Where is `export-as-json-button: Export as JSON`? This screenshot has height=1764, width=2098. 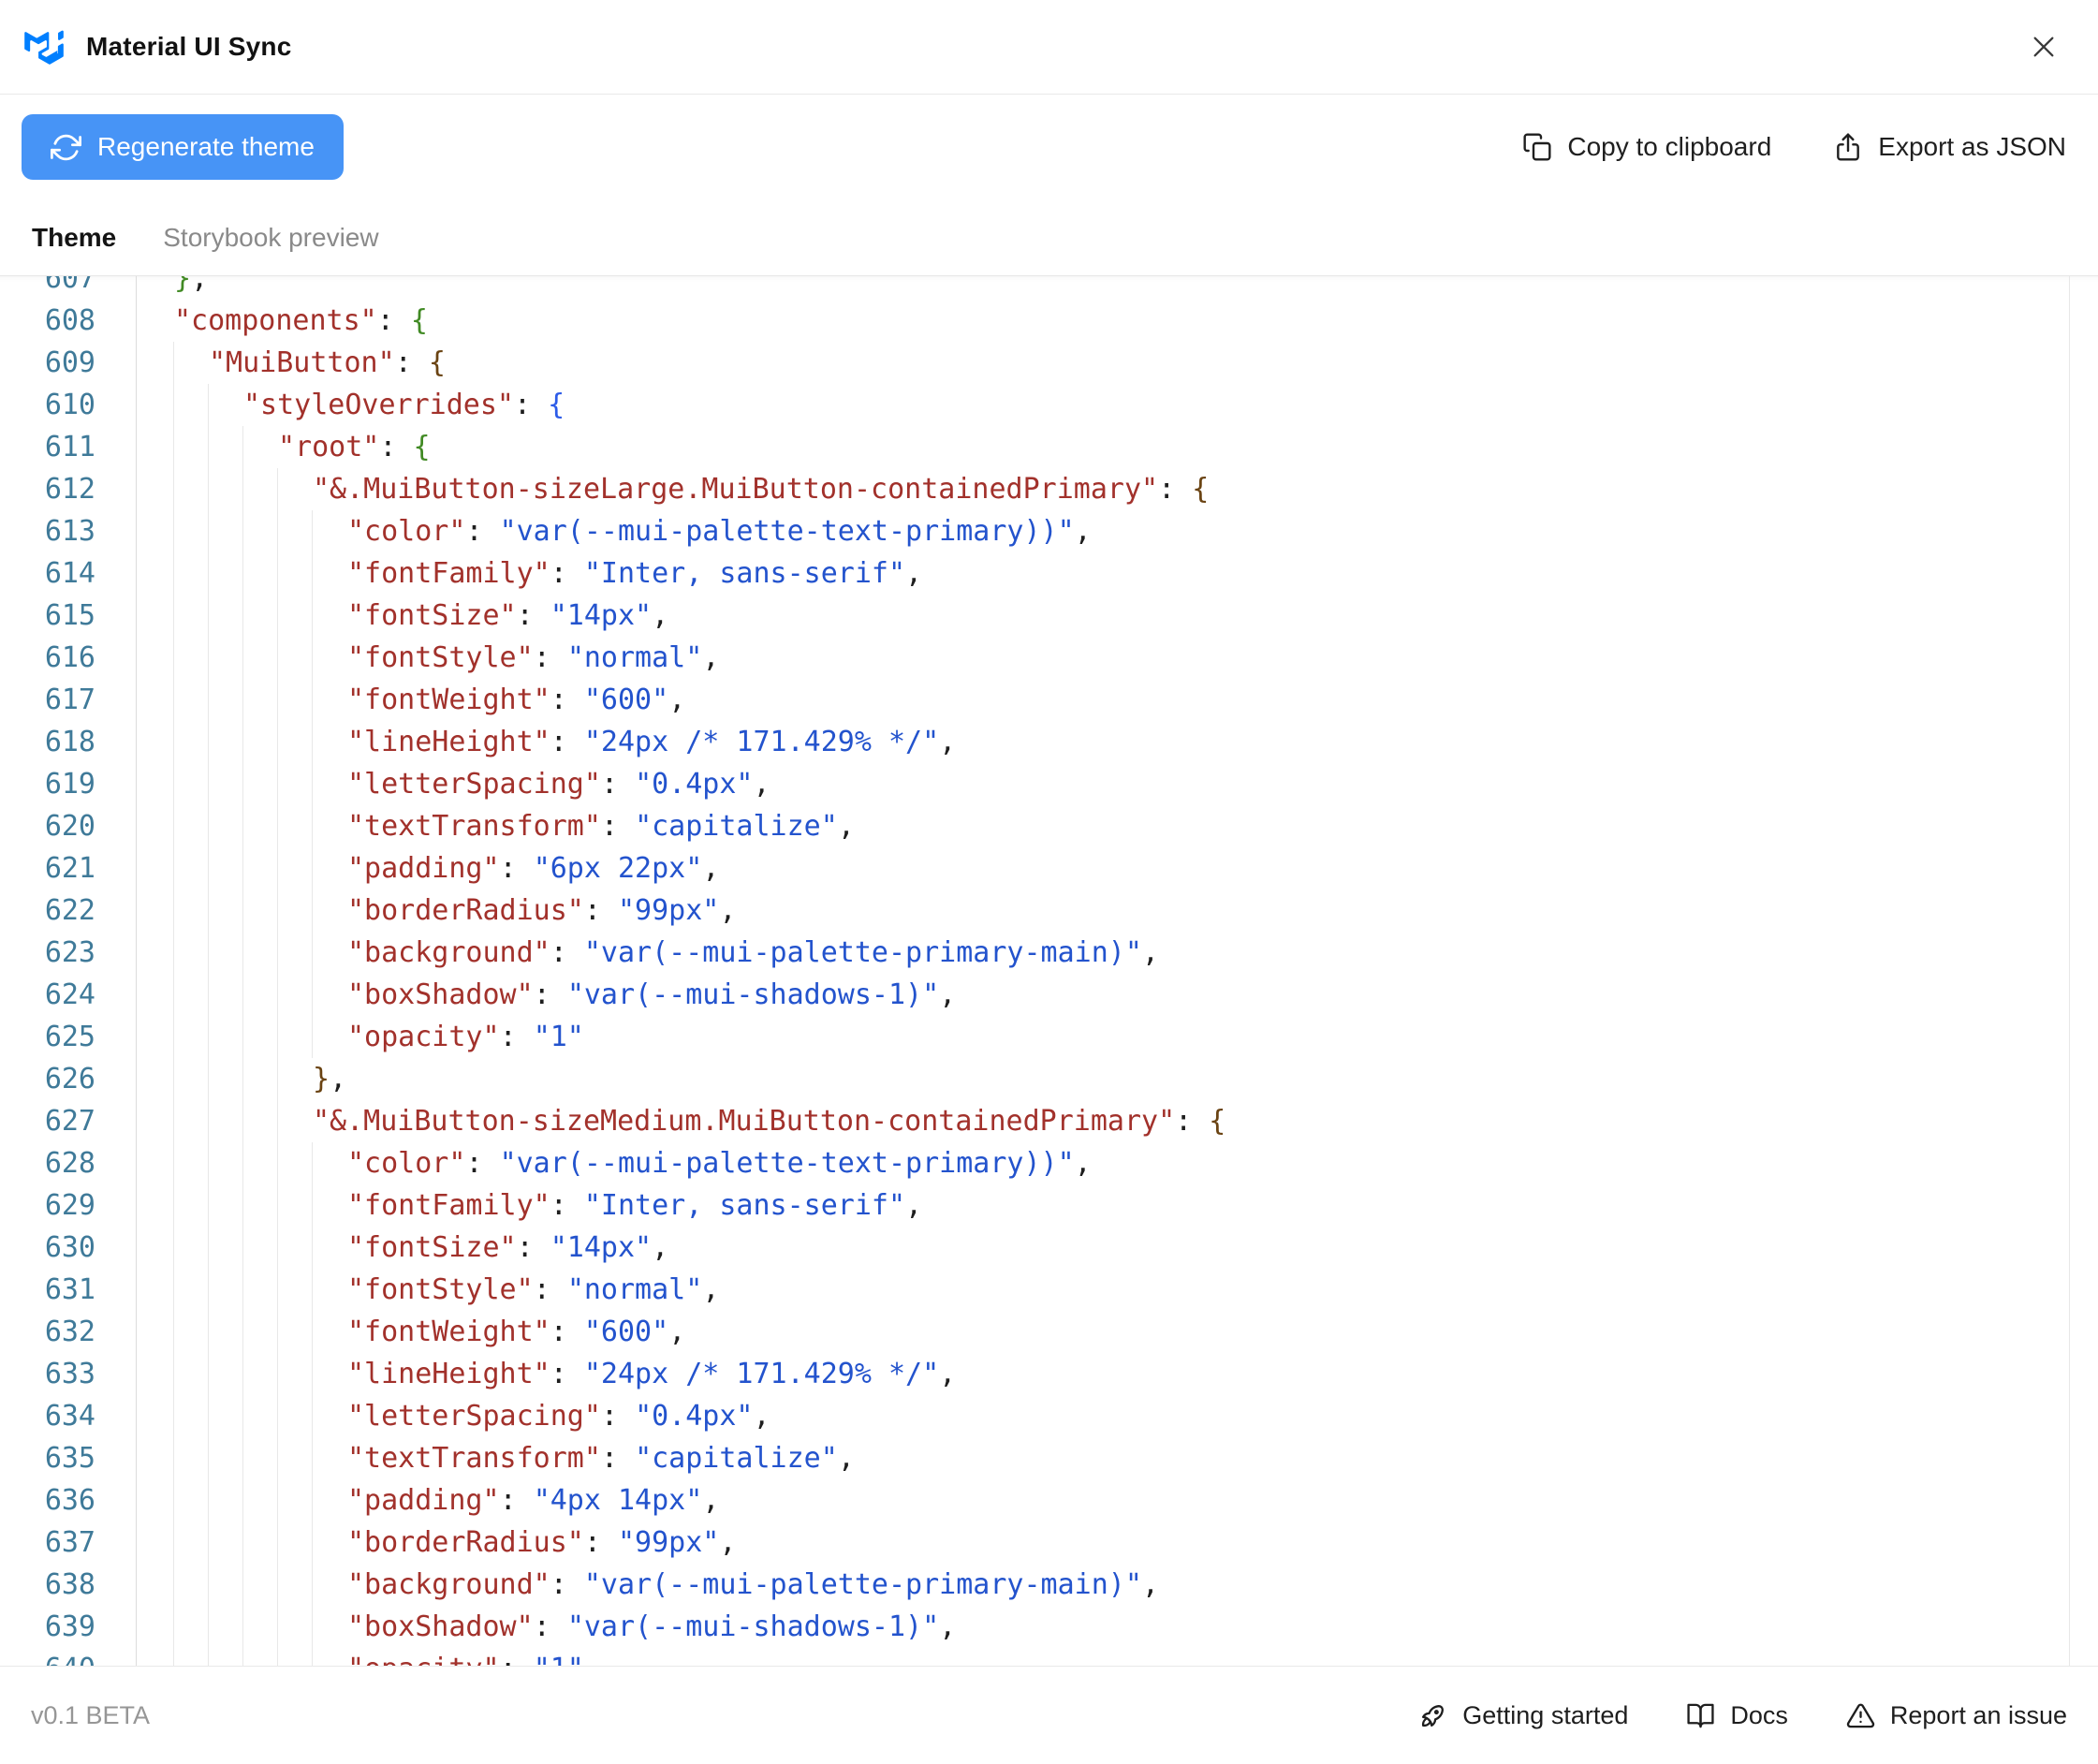
export-as-json-button: Export as JSON is located at coordinates (1949, 147).